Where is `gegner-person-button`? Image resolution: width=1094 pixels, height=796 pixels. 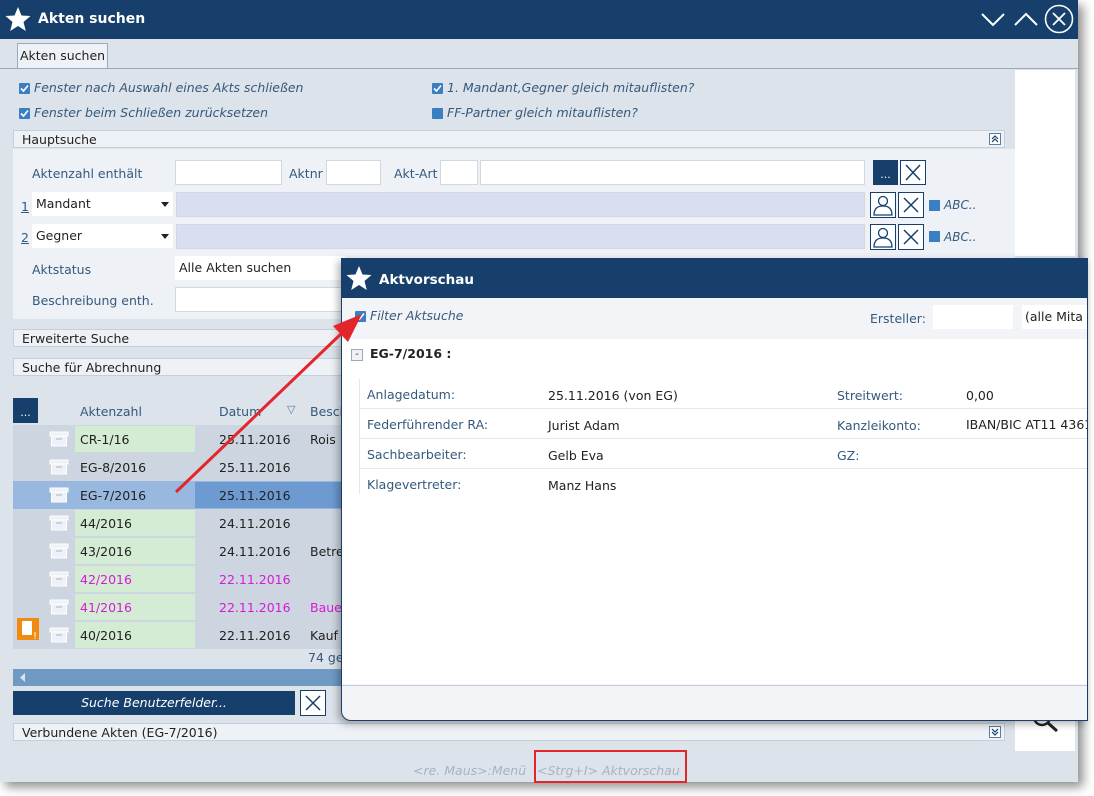
gegner-person-button is located at coordinates (883, 237).